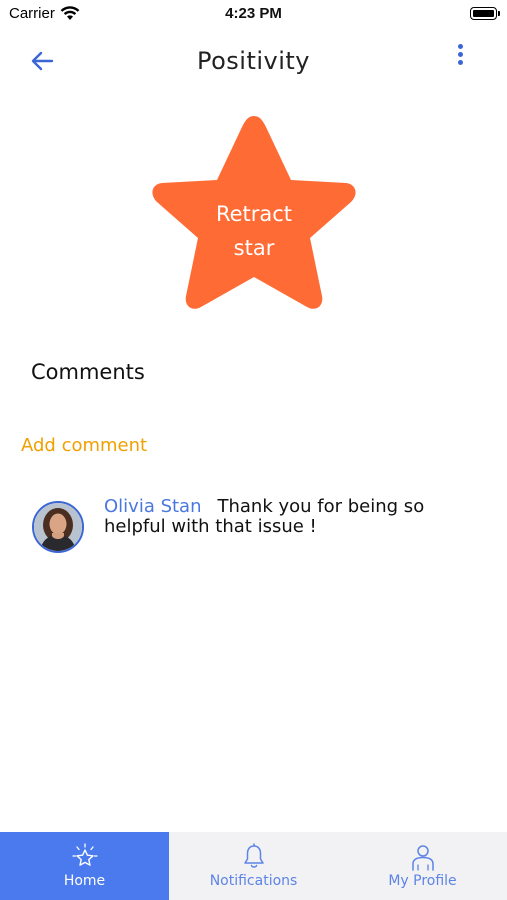 This screenshot has height=900, width=507. What do you see at coordinates (254, 231) in the screenshot?
I see `star-label: Retract star` at bounding box center [254, 231].